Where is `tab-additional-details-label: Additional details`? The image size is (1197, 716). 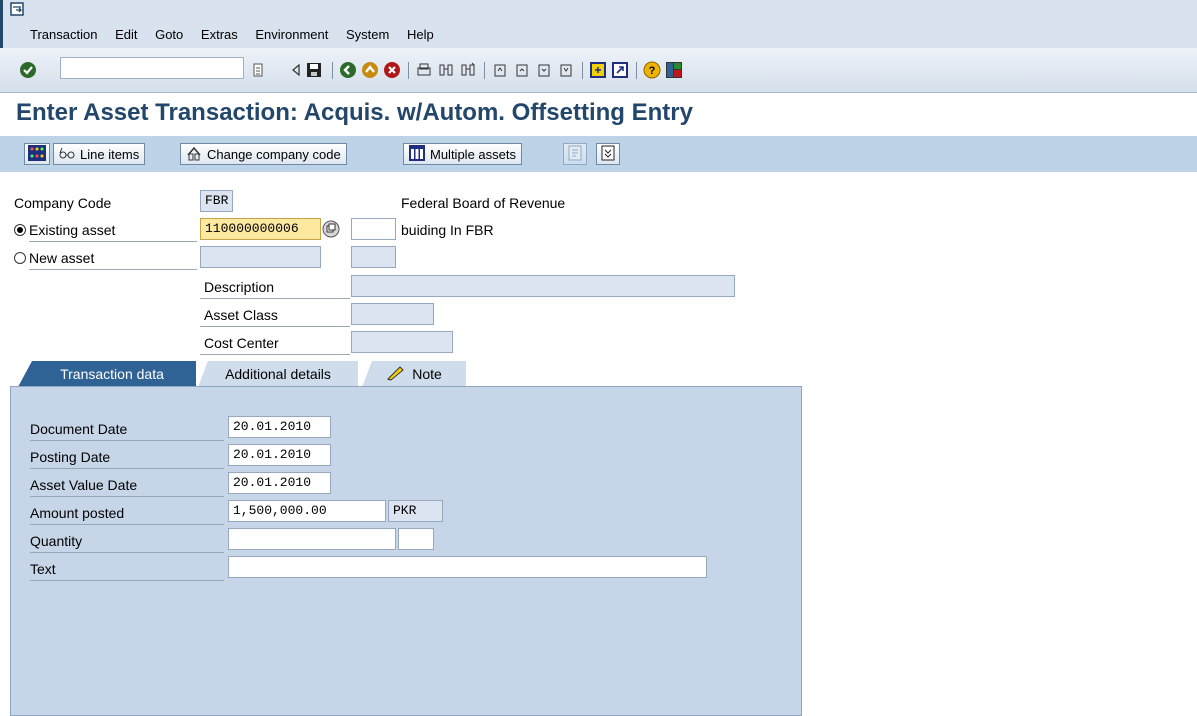
tab-additional-details-label: Additional details is located at coordinates (278, 374).